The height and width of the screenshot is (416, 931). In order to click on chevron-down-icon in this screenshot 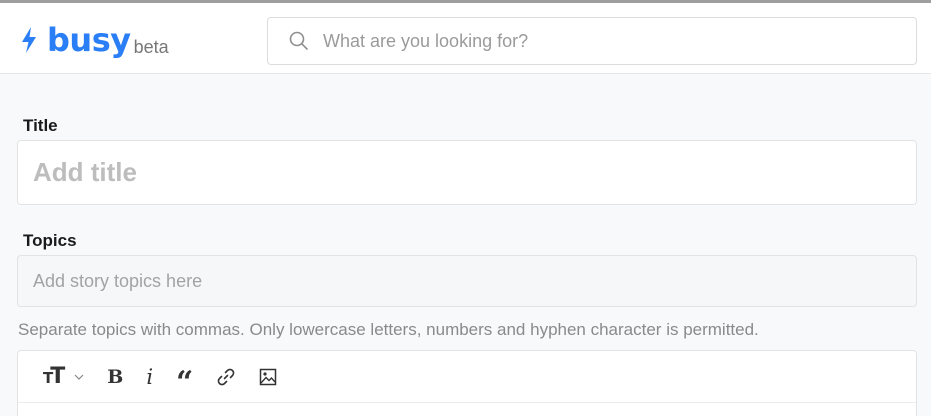, I will do `click(79, 377)`.